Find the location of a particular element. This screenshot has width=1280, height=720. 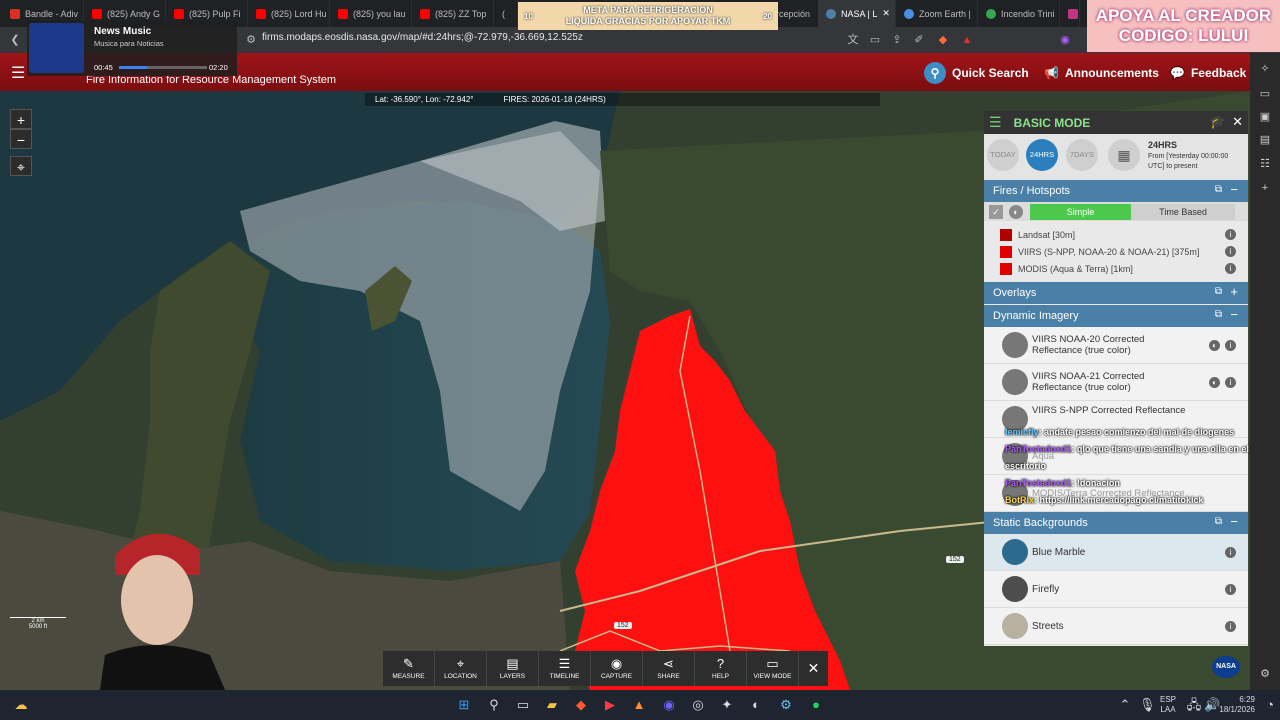

cast-icon: ▭ is located at coordinates (875, 40).